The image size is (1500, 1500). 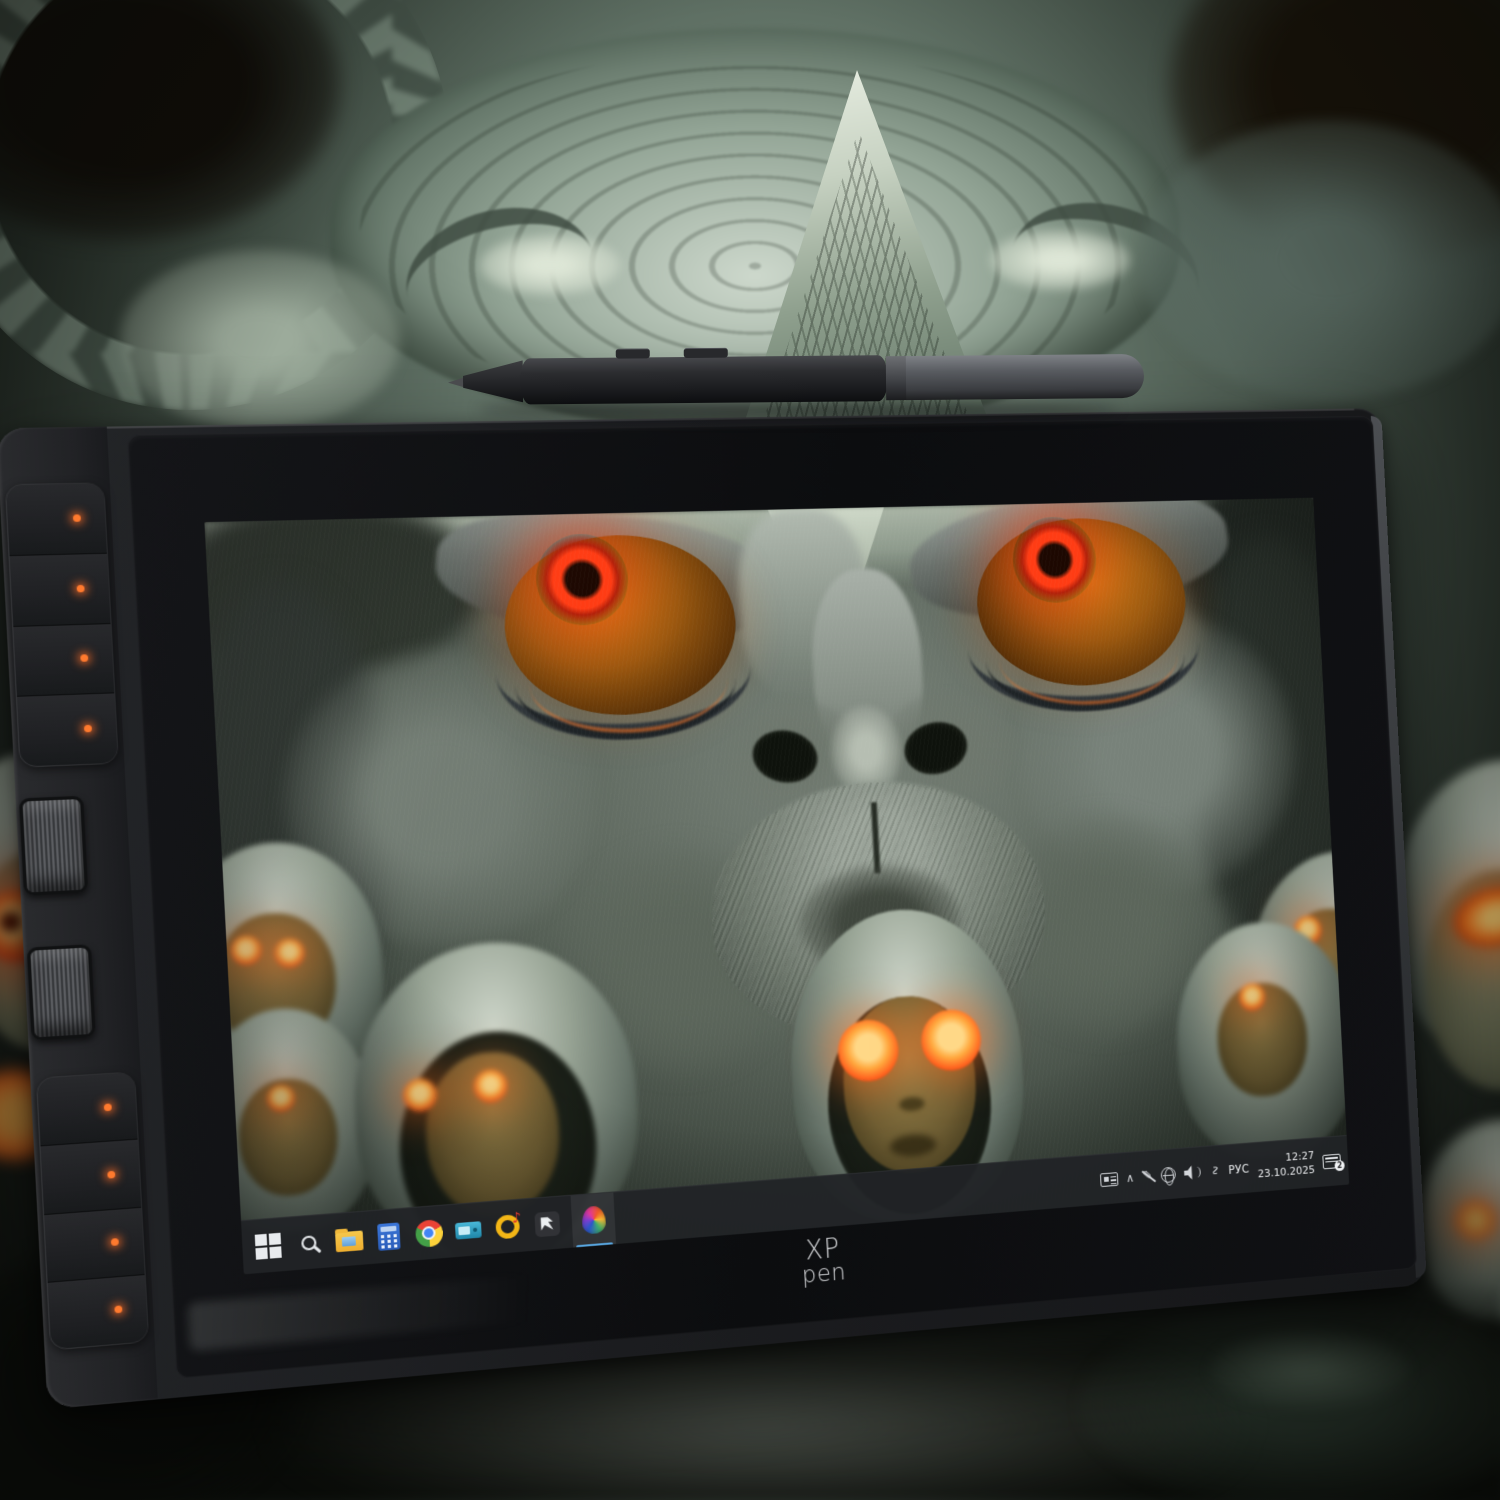 I want to click on pen-ring, so click(x=897, y=378).